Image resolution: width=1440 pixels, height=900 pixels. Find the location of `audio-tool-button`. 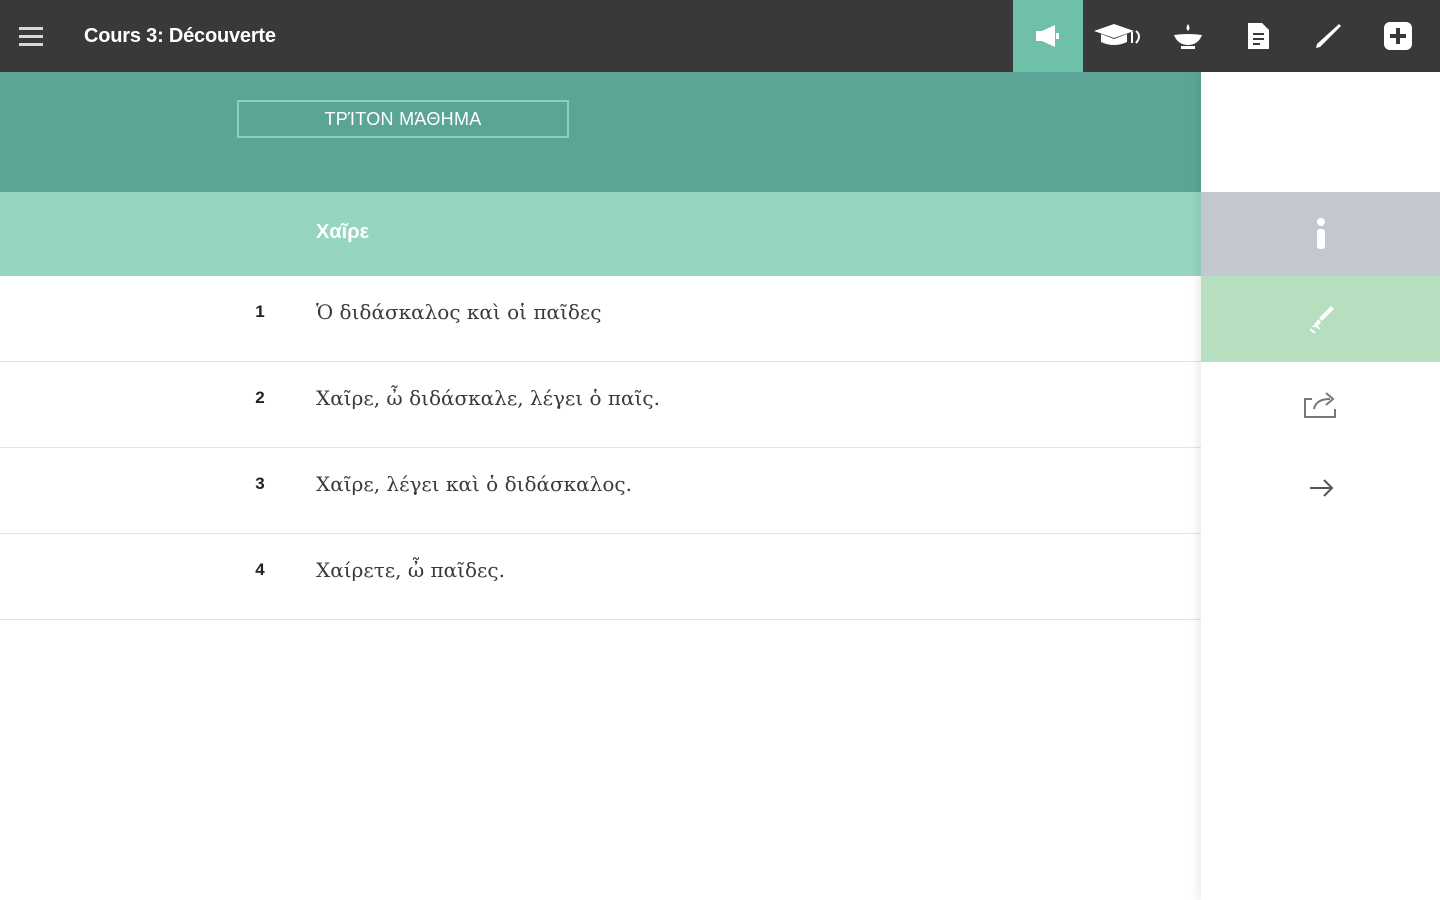

audio-tool-button is located at coordinates (1048, 36).